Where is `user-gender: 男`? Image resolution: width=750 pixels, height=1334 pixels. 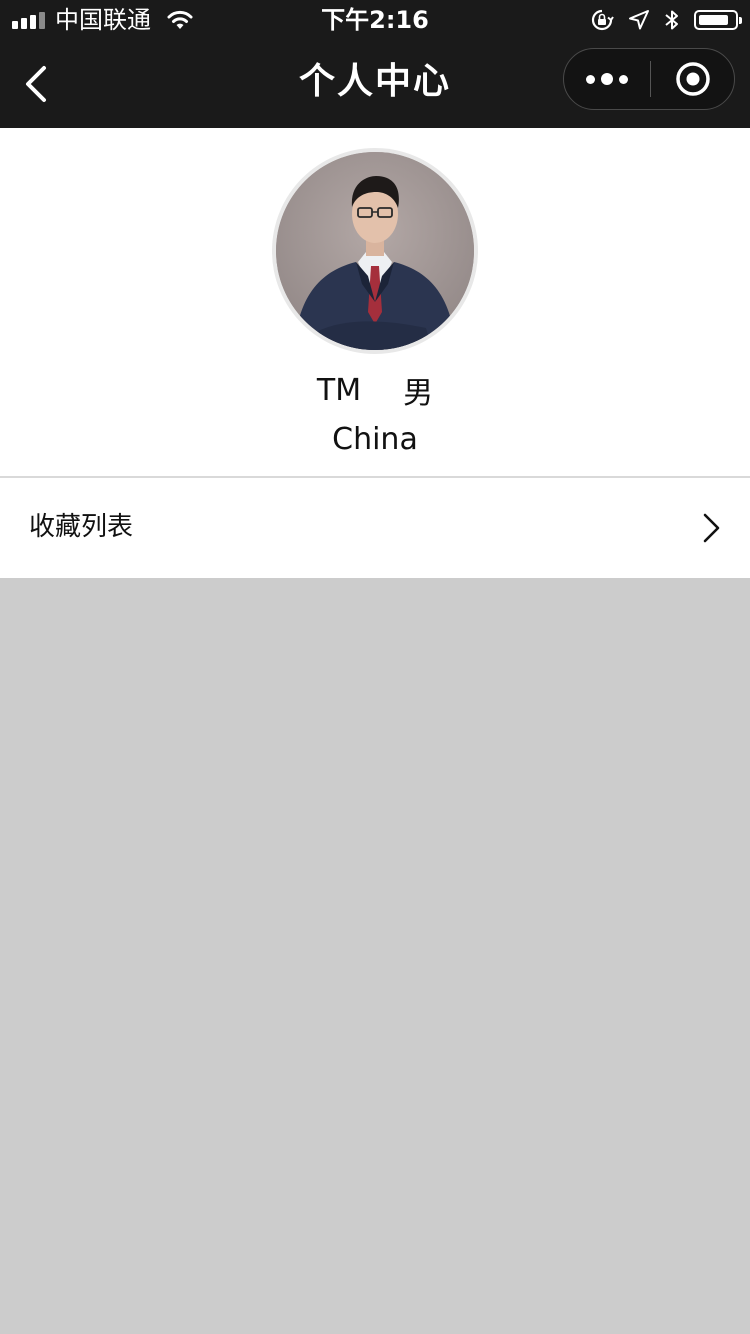
user-gender: 男 is located at coordinates (418, 393).